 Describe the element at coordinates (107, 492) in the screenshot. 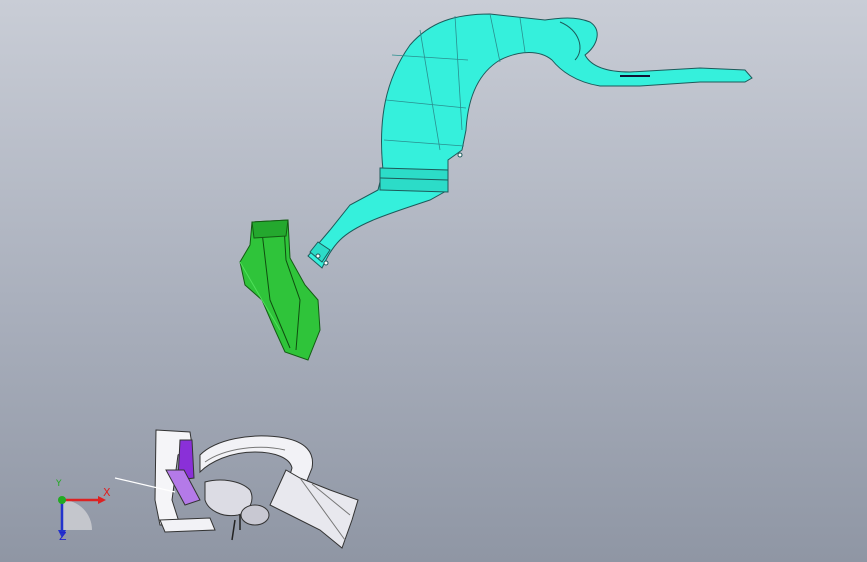

I see `triad-x-label: X` at that location.